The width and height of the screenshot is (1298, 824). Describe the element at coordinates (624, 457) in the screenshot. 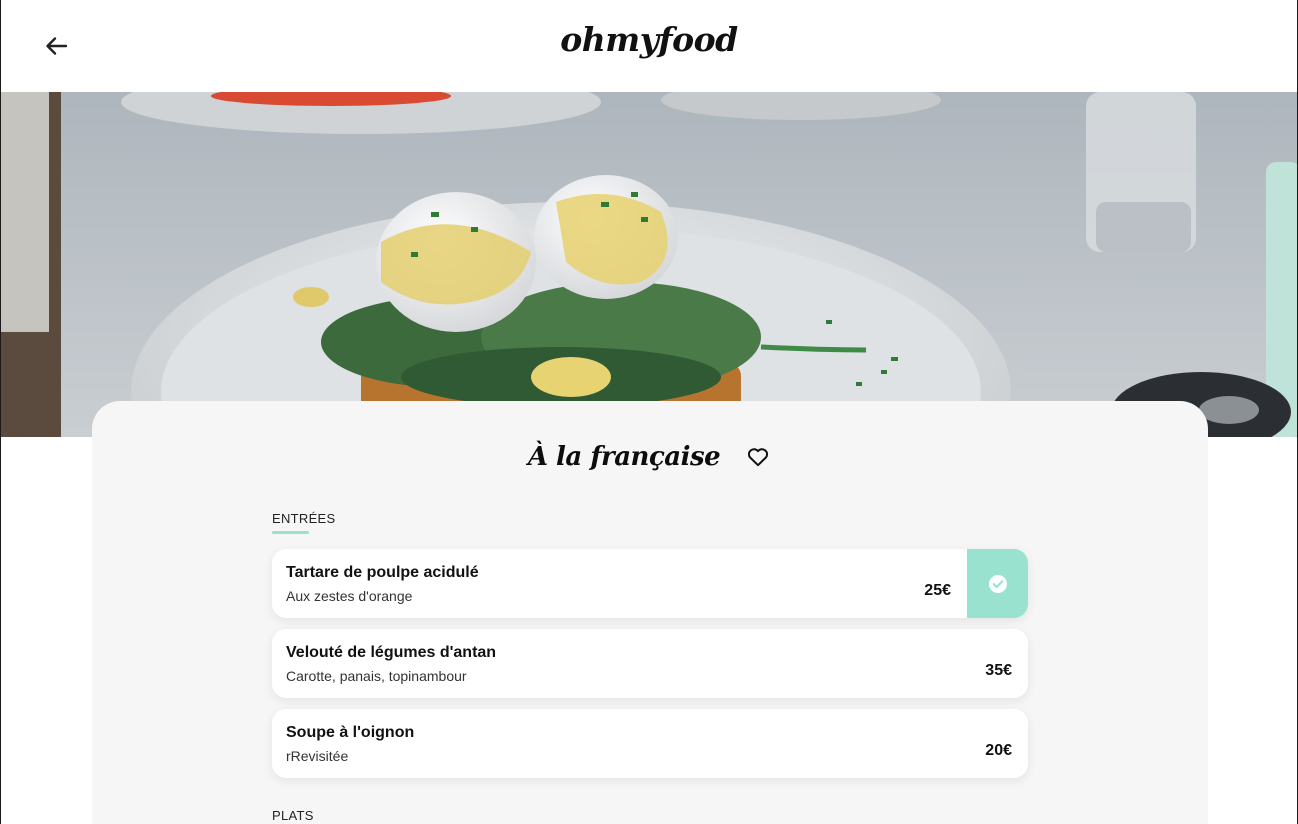

I see `restaurant-title: À la française` at that location.